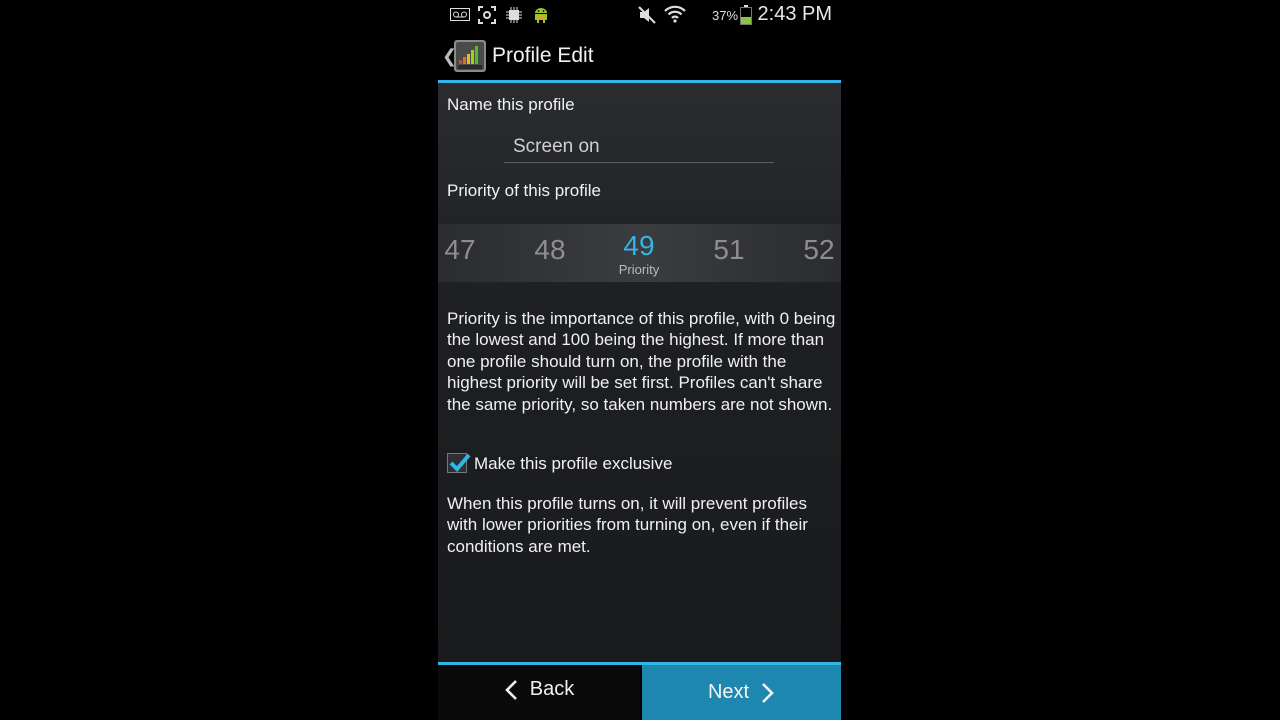 The image size is (1280, 720). What do you see at coordinates (815, 250) in the screenshot?
I see `priority-option: 52` at bounding box center [815, 250].